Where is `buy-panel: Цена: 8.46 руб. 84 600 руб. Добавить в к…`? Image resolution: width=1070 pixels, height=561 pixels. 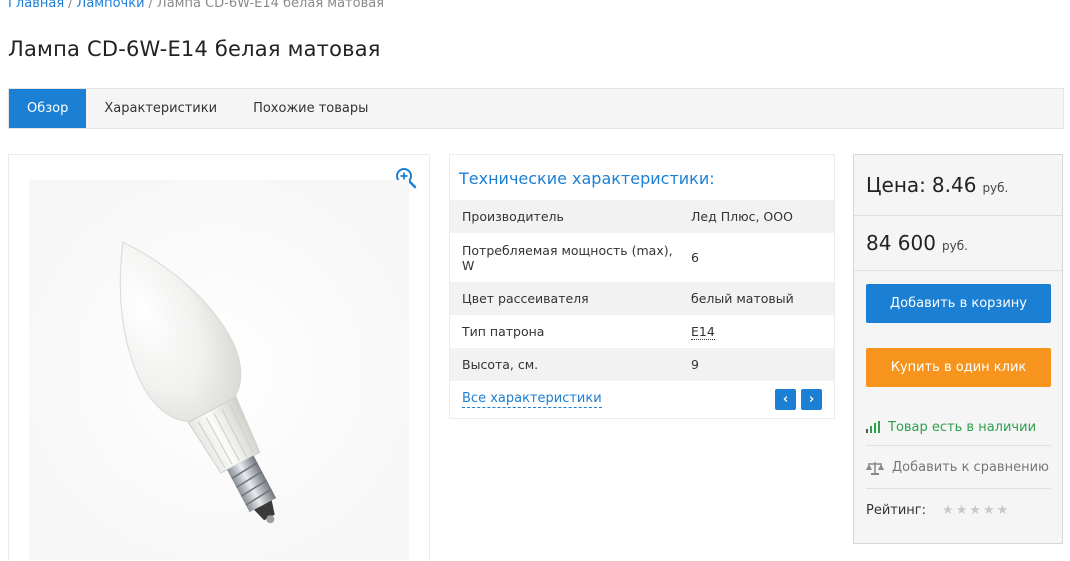
buy-panel: Цена: 8.46 руб. 84 600 руб. Добавить в к… is located at coordinates (958, 349).